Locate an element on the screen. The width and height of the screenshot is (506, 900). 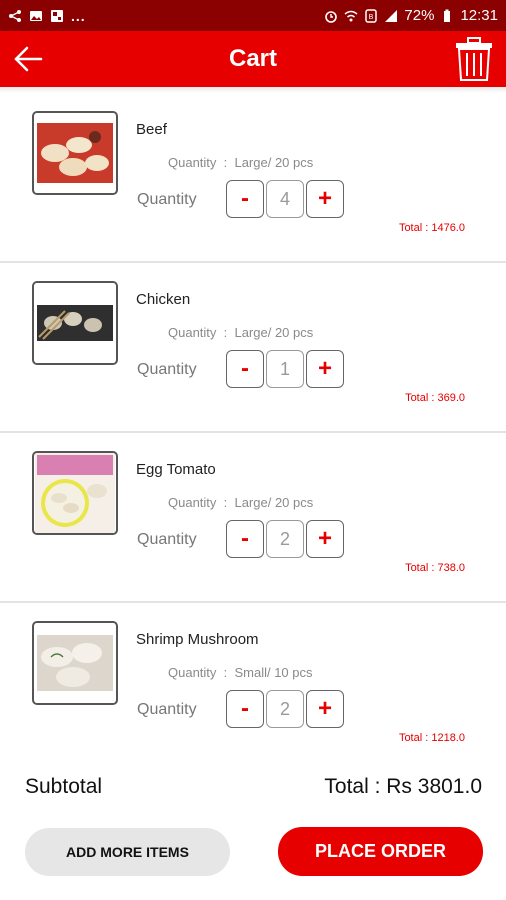
battery-icon is located at coordinates (447, 16).